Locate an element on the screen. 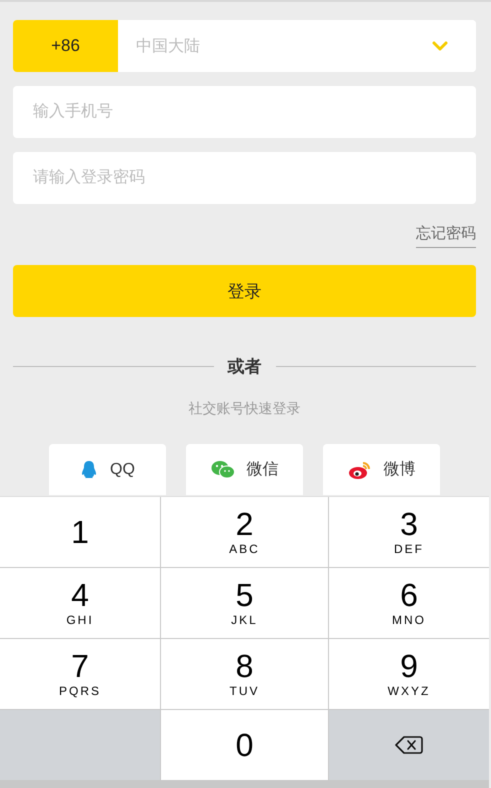 This screenshot has width=491, height=788. keypad-key: 8 TUV is located at coordinates (244, 674).